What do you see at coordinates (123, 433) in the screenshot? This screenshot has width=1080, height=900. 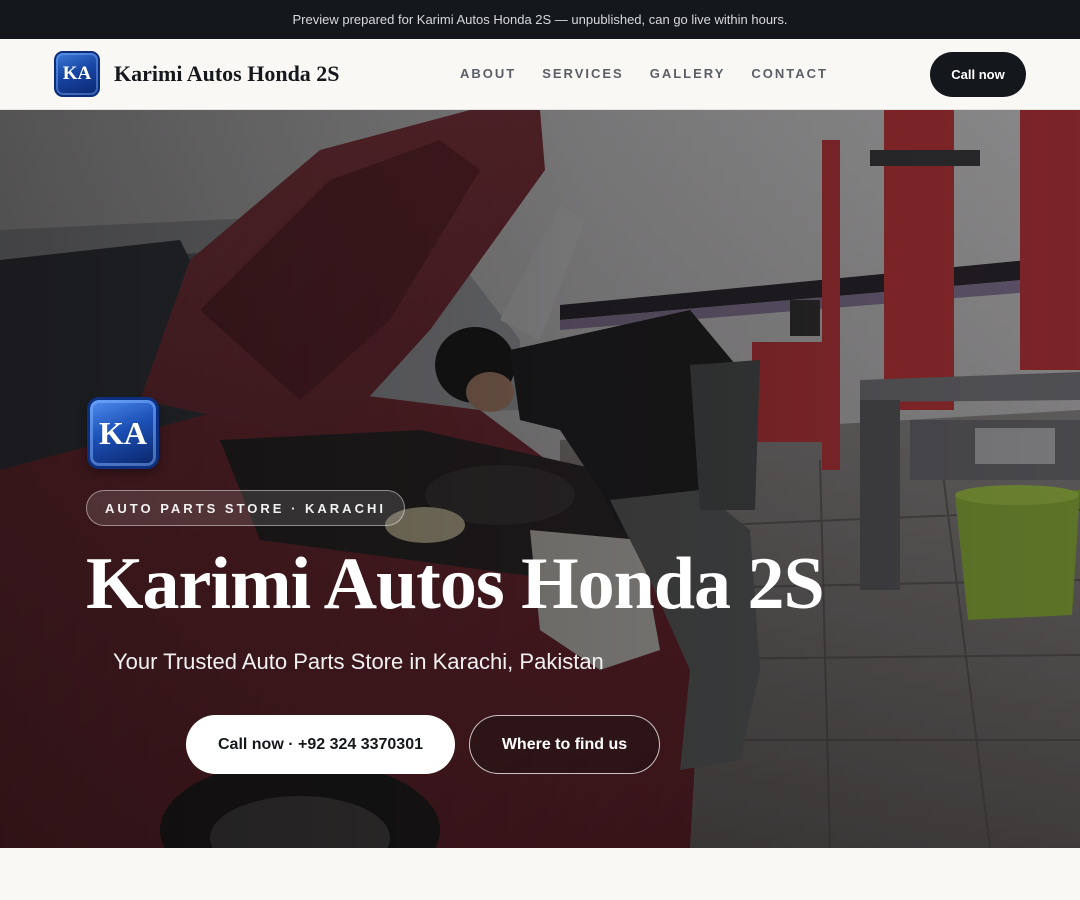 I see `hero-logo: KA` at bounding box center [123, 433].